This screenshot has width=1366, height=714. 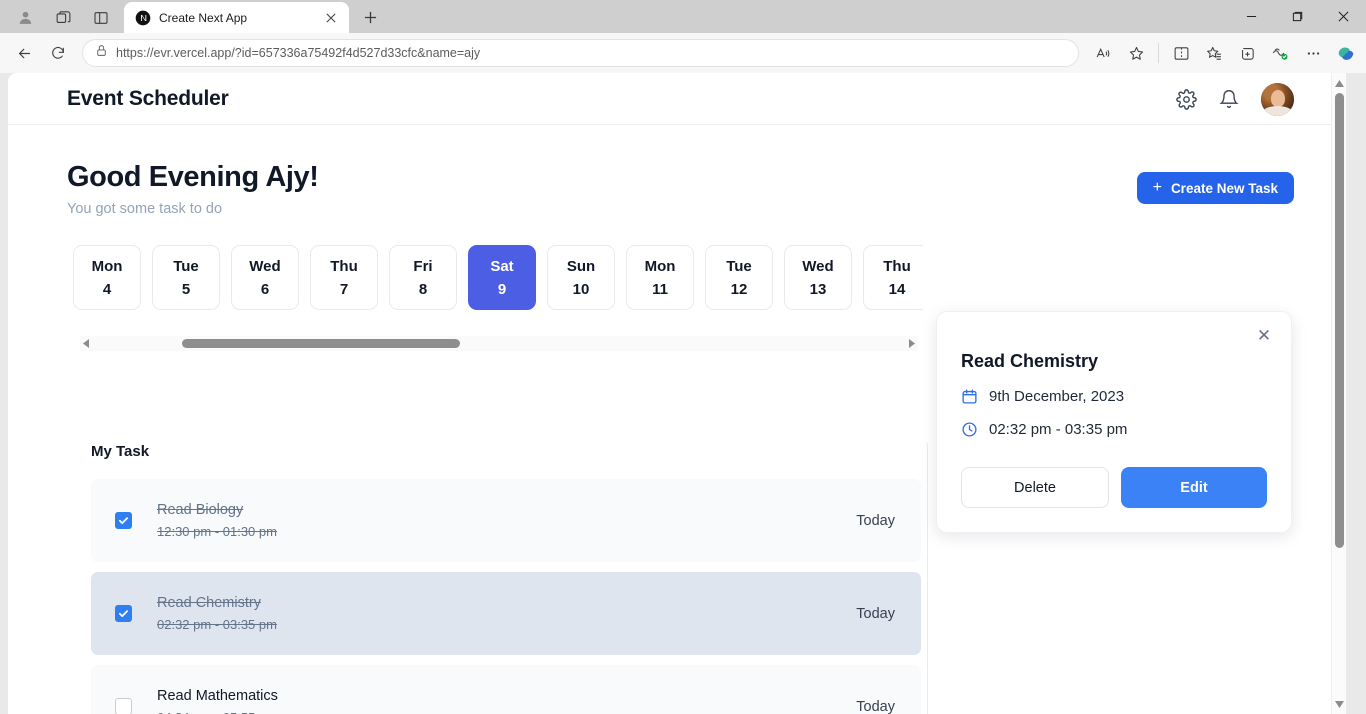 I want to click on date-cell-dow: Sat, so click(x=502, y=266).